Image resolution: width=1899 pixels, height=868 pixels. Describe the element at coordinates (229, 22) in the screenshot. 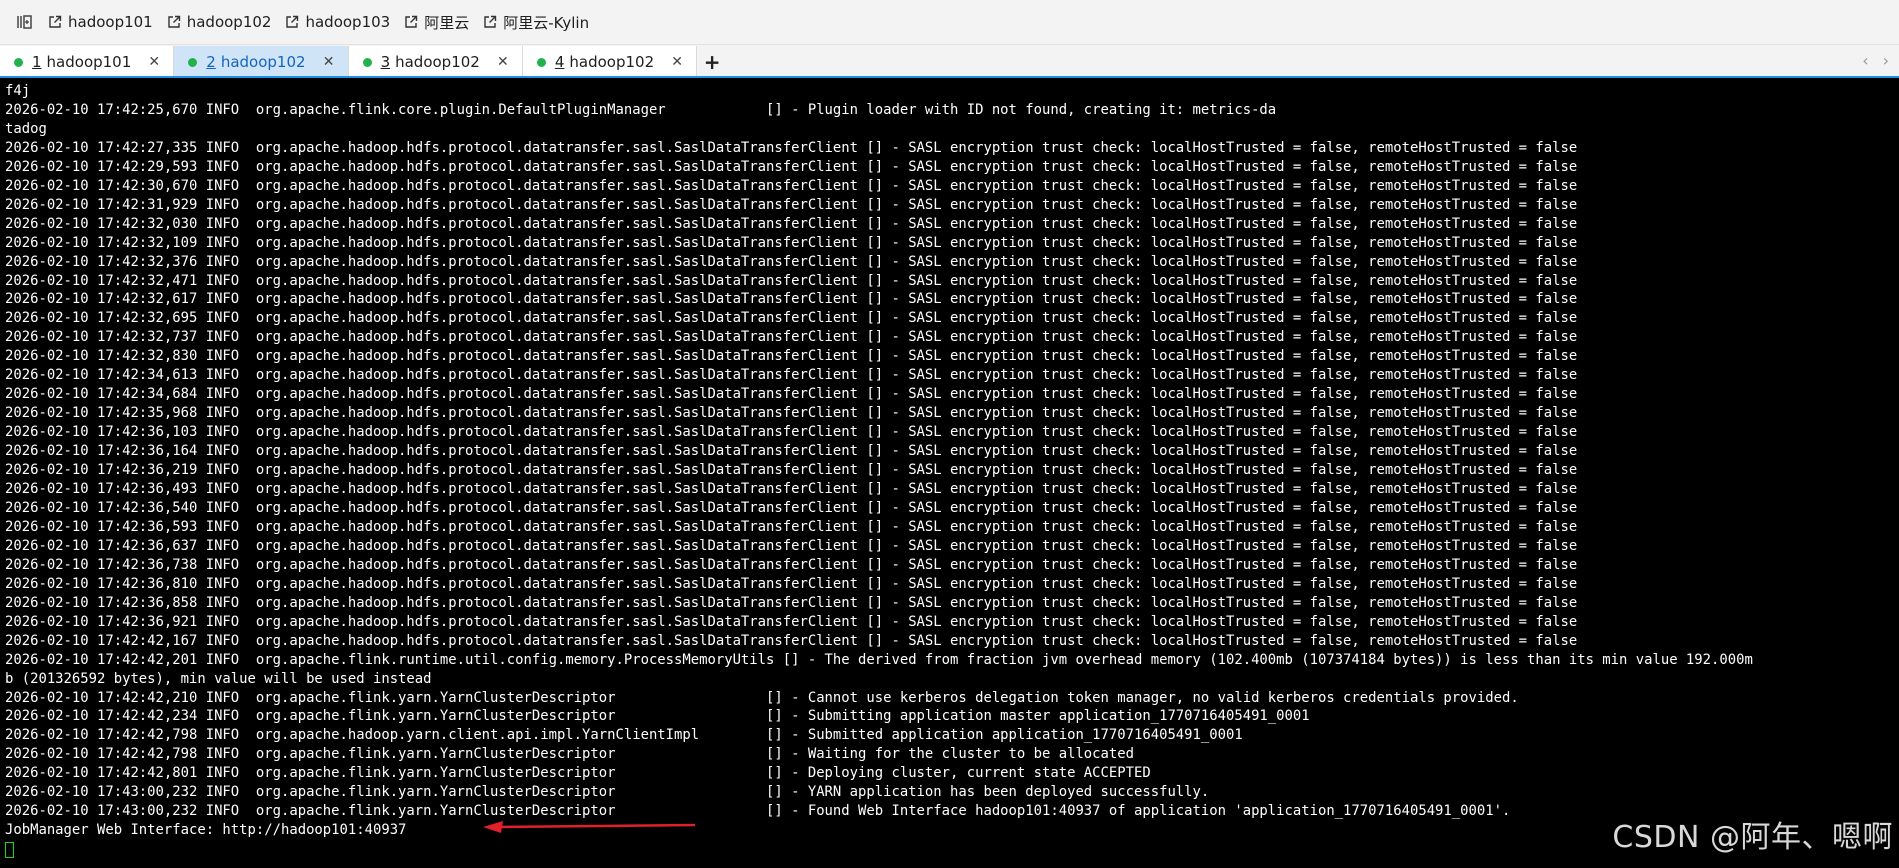

I see `bookmark-label: hadoop102` at that location.